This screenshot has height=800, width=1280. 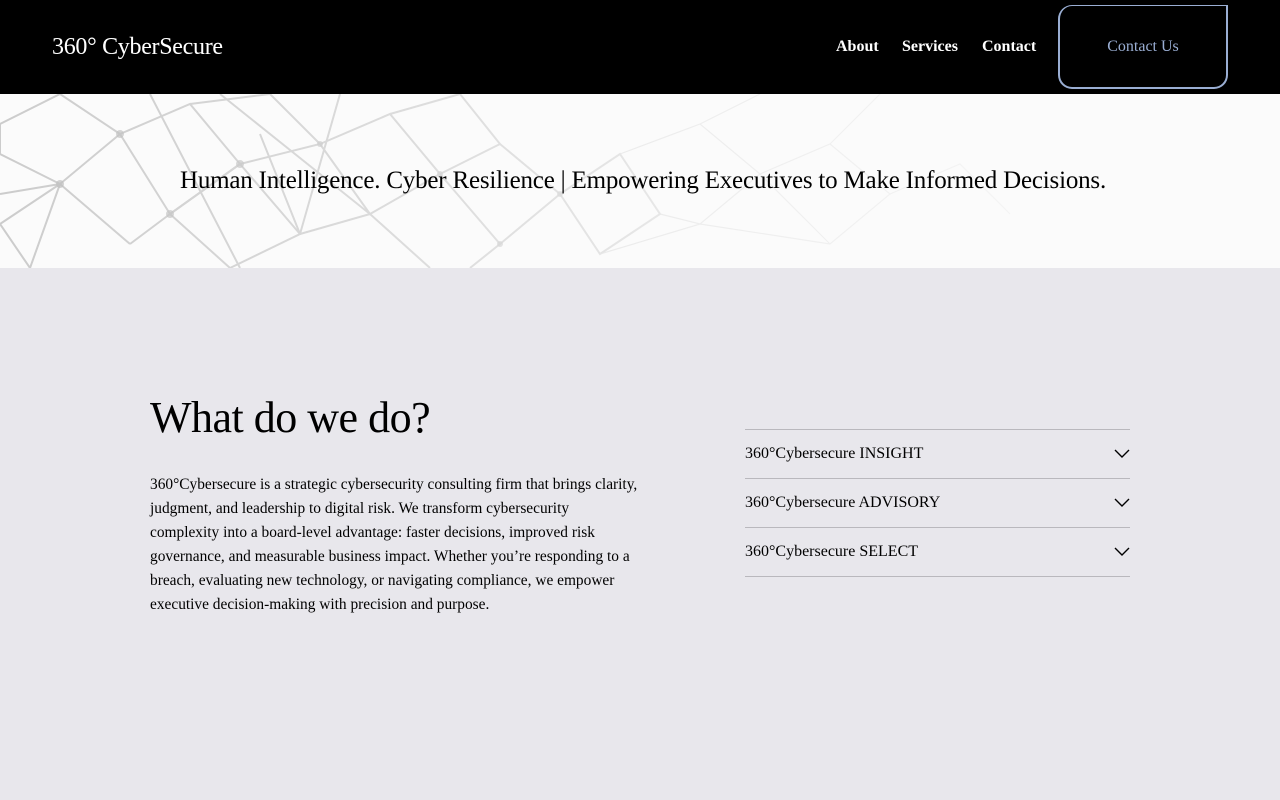 I want to click on accordion-item-insight: 360°Cybersecure INSIGHT, so click(x=937, y=454).